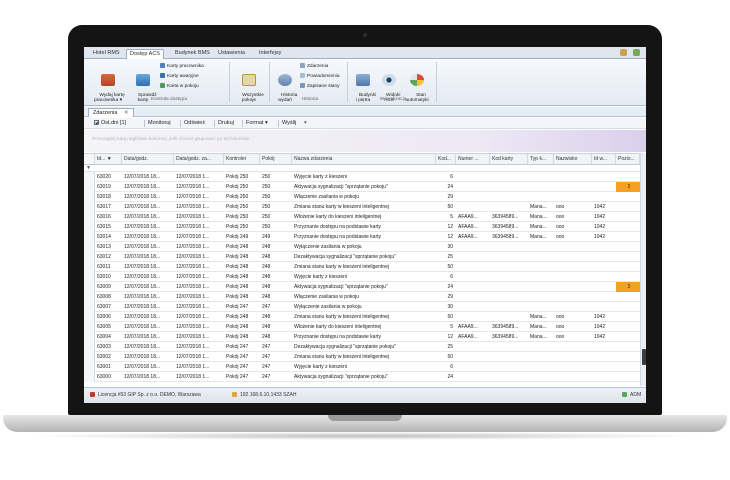 The image size is (730, 480). I want to click on tab-events: Zdarzenia ✕, so click(111, 112).